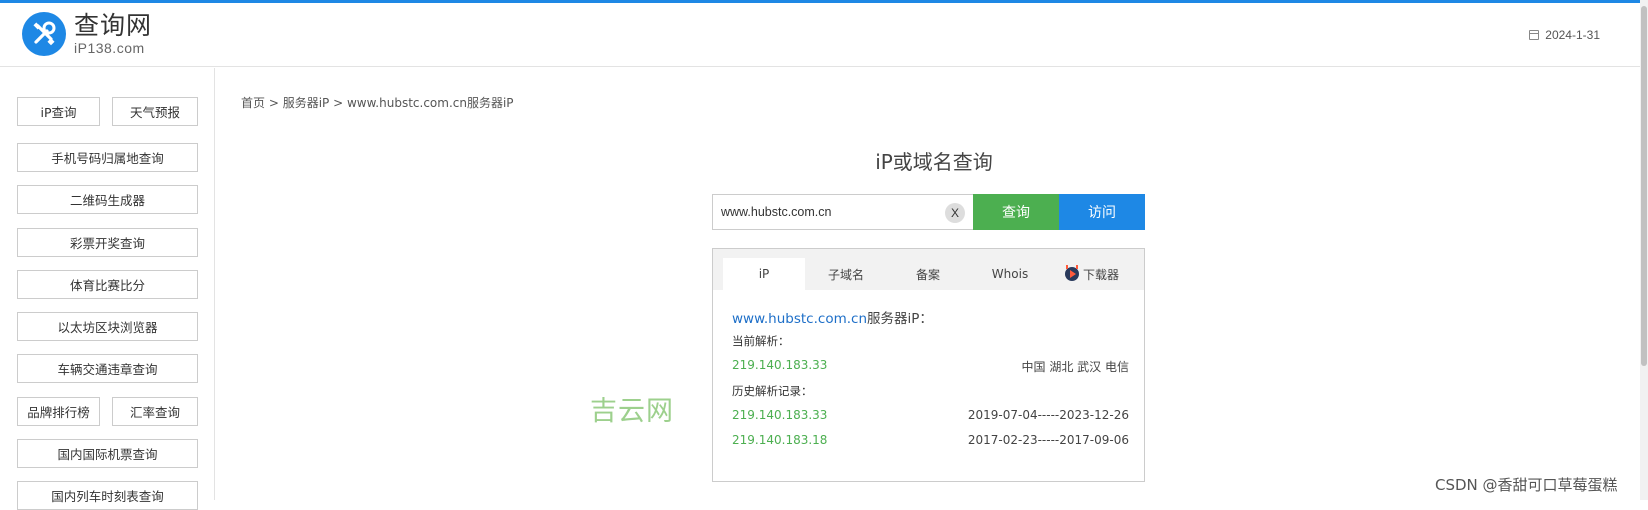 Image resolution: width=1648 pixels, height=510 pixels. What do you see at coordinates (1016, 212) in the screenshot?
I see `query-button: 查询` at bounding box center [1016, 212].